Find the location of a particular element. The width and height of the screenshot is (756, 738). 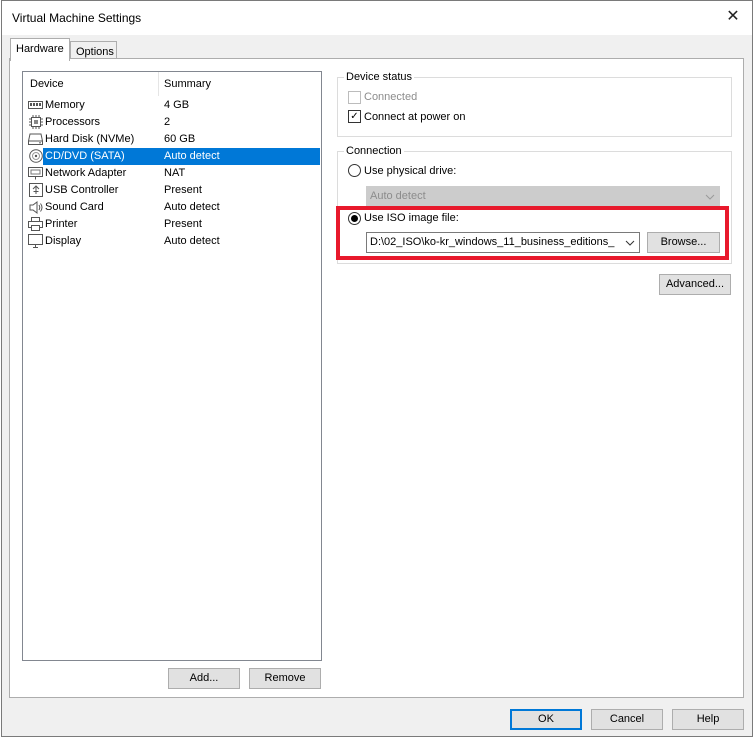

physical-drive-value: Auto detect is located at coordinates (398, 196).